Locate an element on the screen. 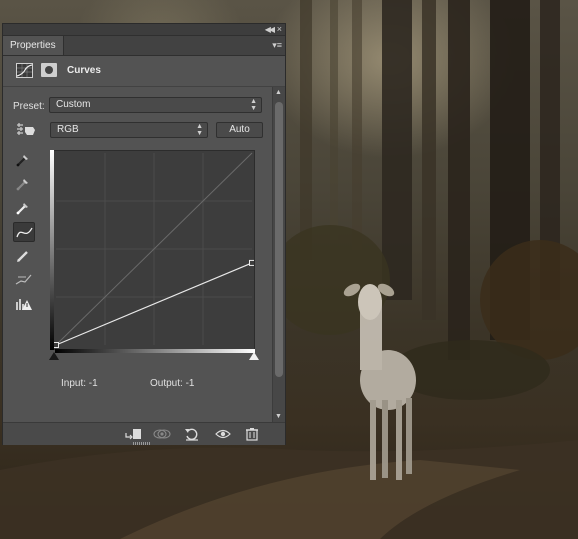 This screenshot has height=539, width=578. input-gradient-bar is located at coordinates (155, 351).